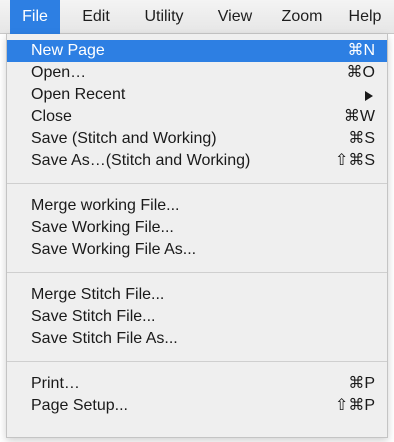  I want to click on menu-item-page-setup: Page Setup... ⇧⌘P, so click(197, 406).